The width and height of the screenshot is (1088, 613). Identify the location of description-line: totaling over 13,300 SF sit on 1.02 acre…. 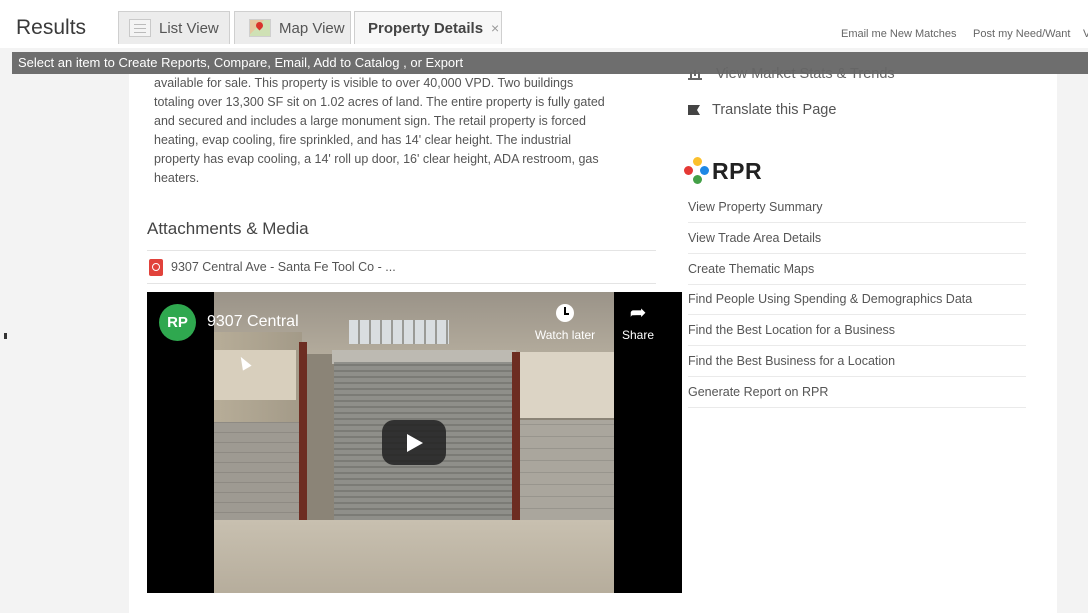
(379, 102).